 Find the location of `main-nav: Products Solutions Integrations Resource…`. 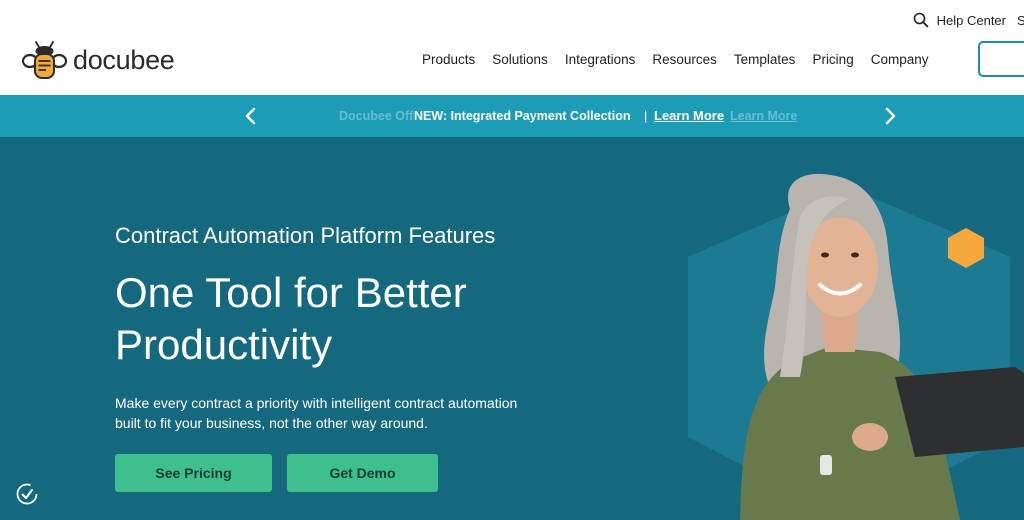

main-nav: Products Solutions Integrations Resource… is located at coordinates (683, 59).